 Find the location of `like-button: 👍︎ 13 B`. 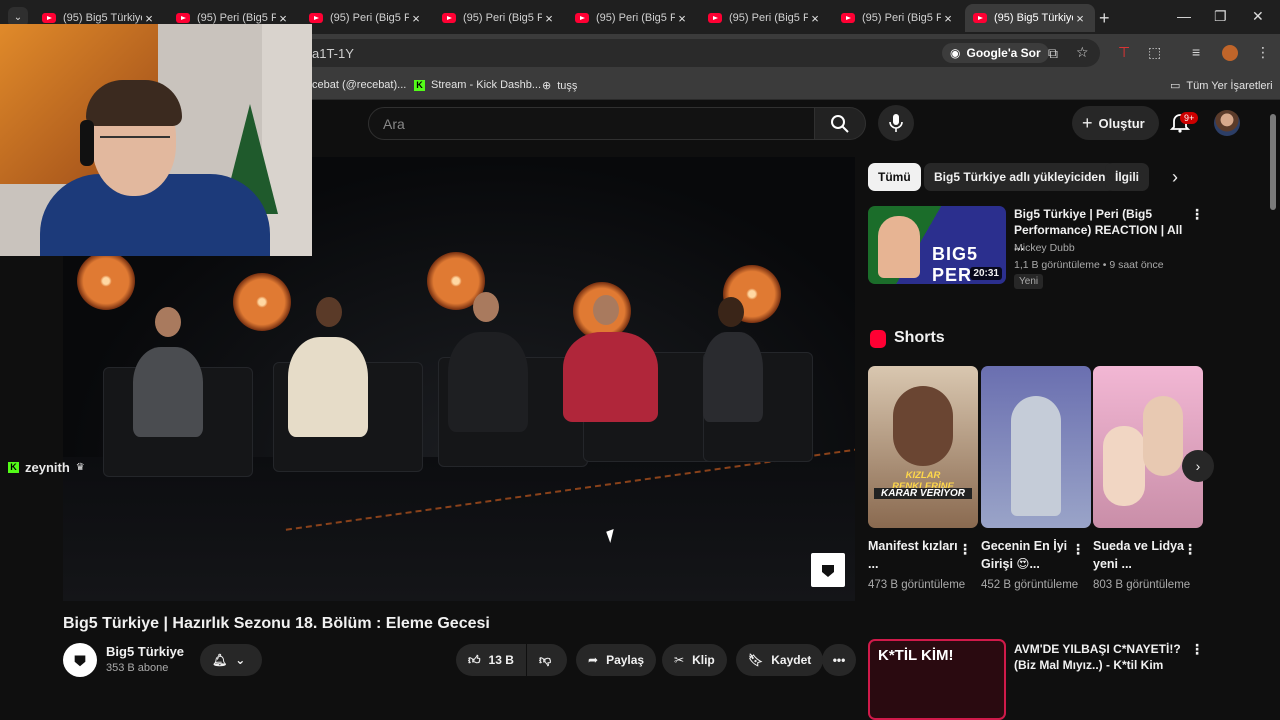

like-button: 👍︎ 13 B is located at coordinates (491, 660).